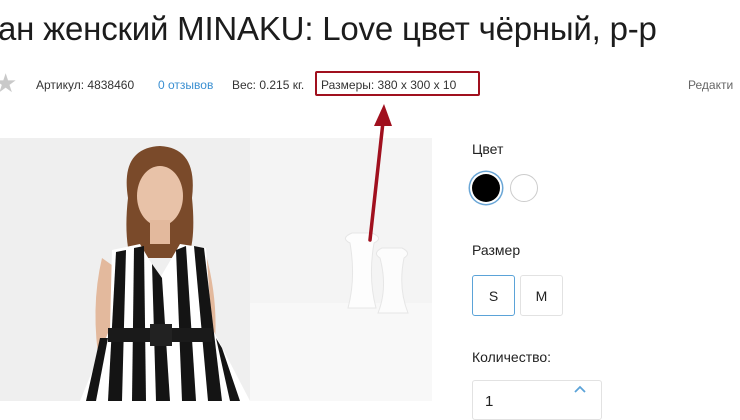 The height and width of the screenshot is (420, 740). What do you see at coordinates (496, 250) in the screenshot?
I see `size-label: Размер` at bounding box center [496, 250].